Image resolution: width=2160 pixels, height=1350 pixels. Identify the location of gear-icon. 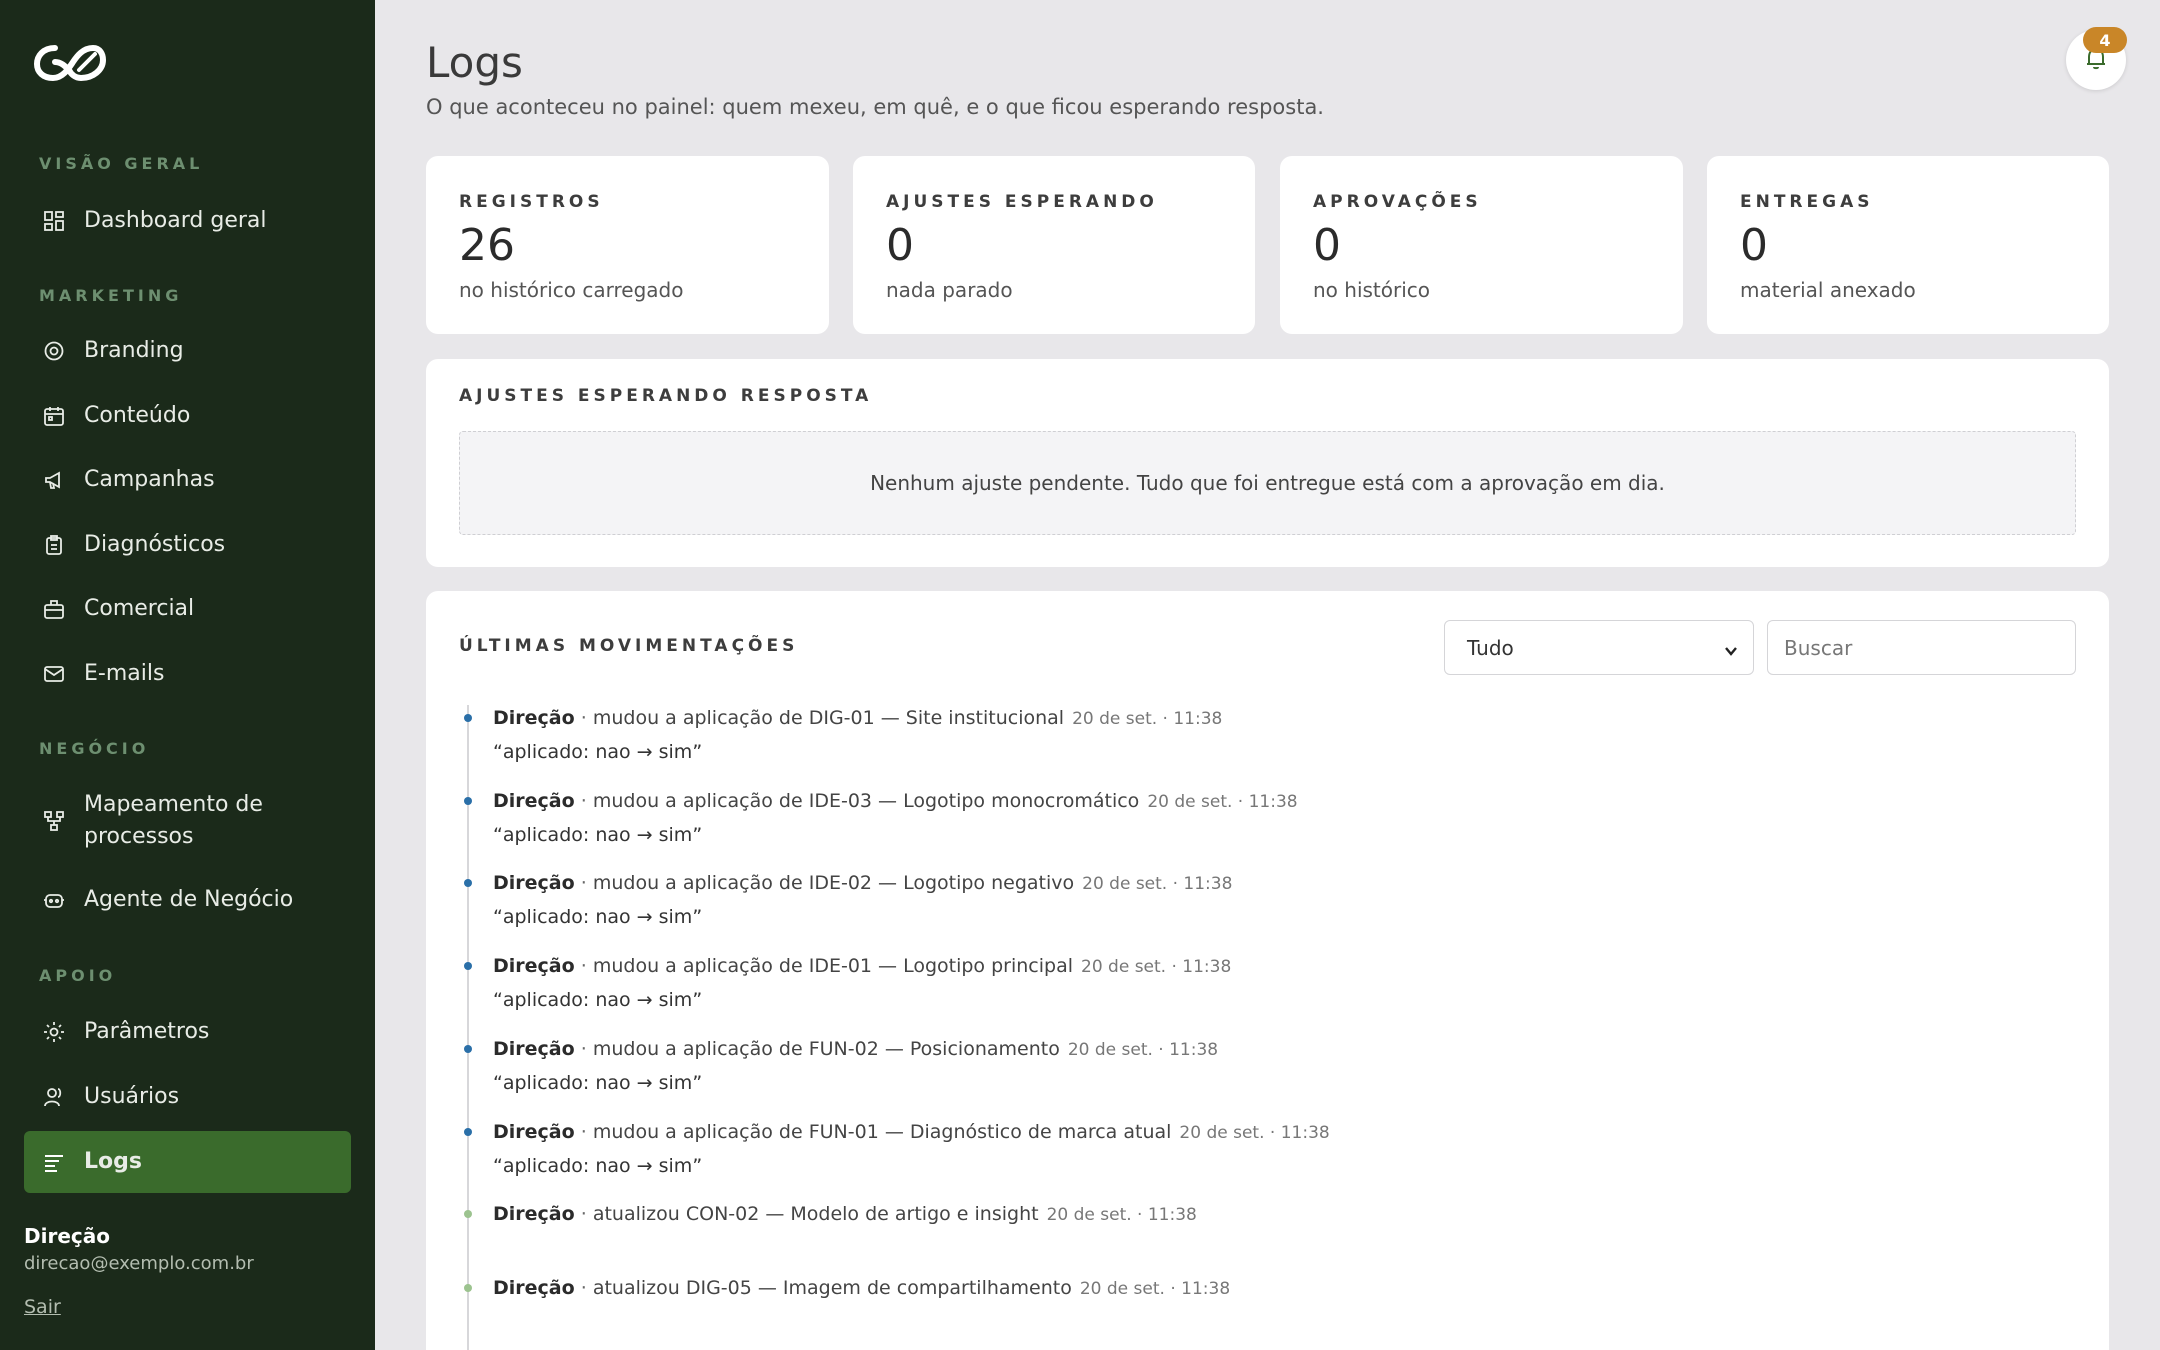
(54, 1032).